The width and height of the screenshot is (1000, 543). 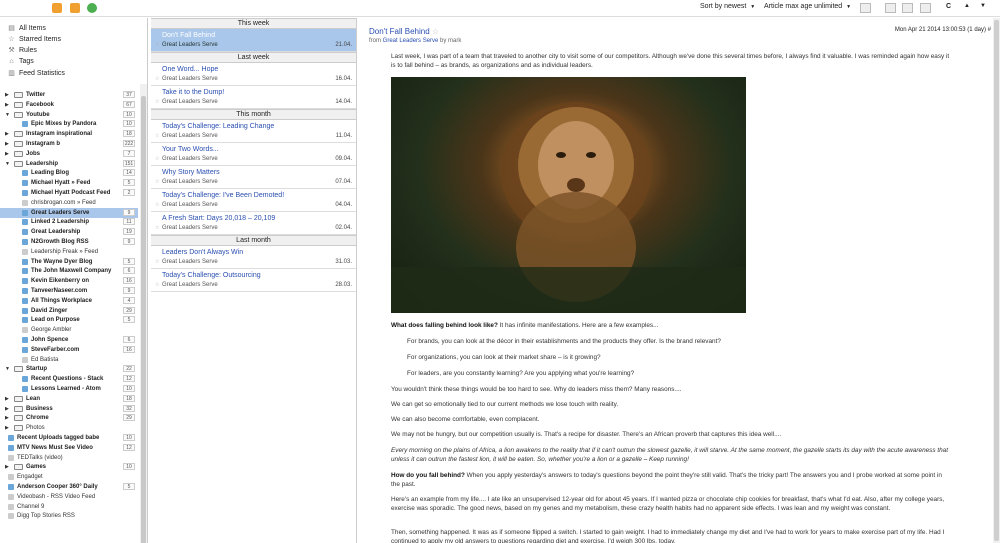 I want to click on article-title: Don't Fall Behind ☆, so click(x=404, y=31).